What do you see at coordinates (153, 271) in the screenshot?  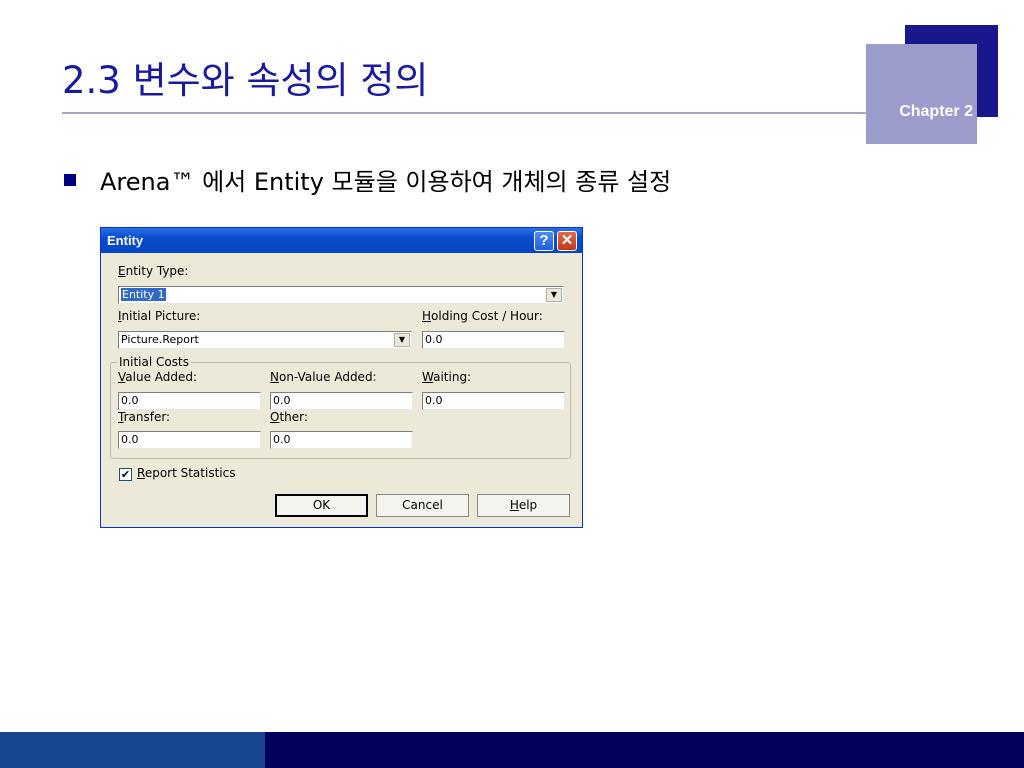 I see `entity-type-label: Entity Type:` at bounding box center [153, 271].